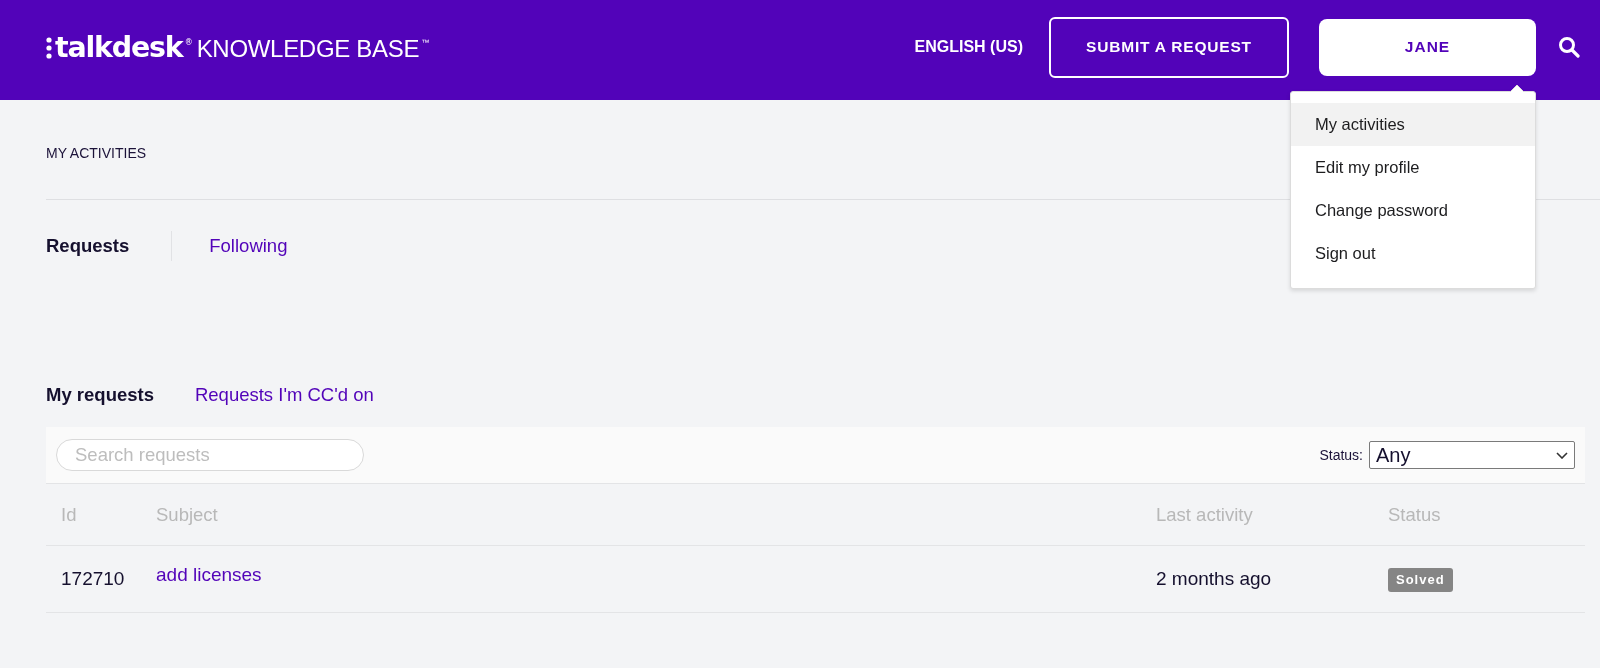 Image resolution: width=1600 pixels, height=668 pixels. What do you see at coordinates (1413, 210) in the screenshot?
I see `menu-item: Change password` at bounding box center [1413, 210].